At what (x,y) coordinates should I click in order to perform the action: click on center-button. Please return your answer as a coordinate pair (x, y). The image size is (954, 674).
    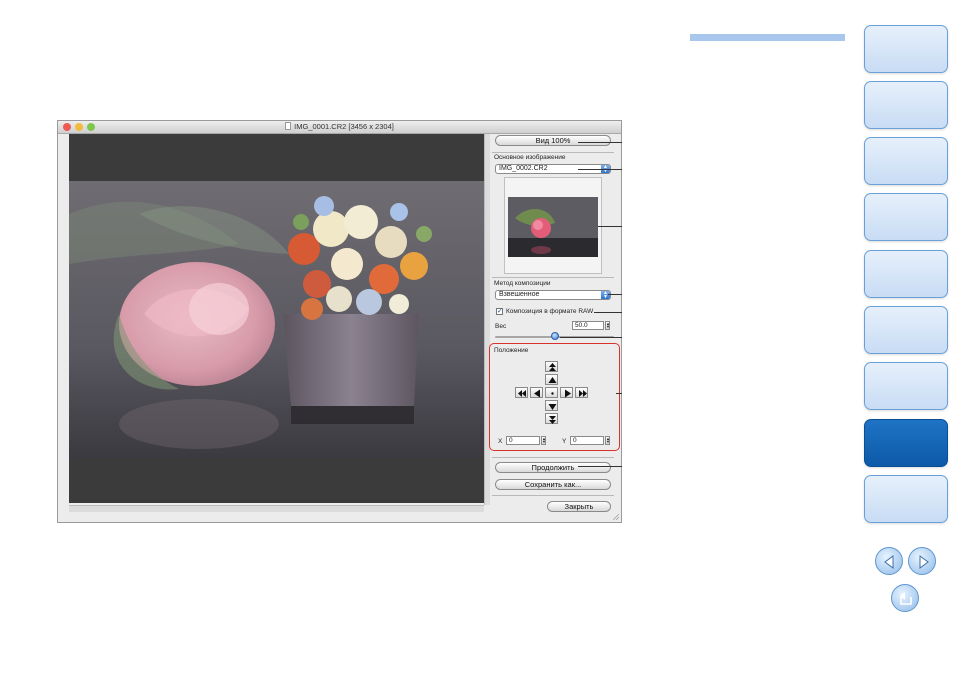
    Looking at the image, I should click on (551, 392).